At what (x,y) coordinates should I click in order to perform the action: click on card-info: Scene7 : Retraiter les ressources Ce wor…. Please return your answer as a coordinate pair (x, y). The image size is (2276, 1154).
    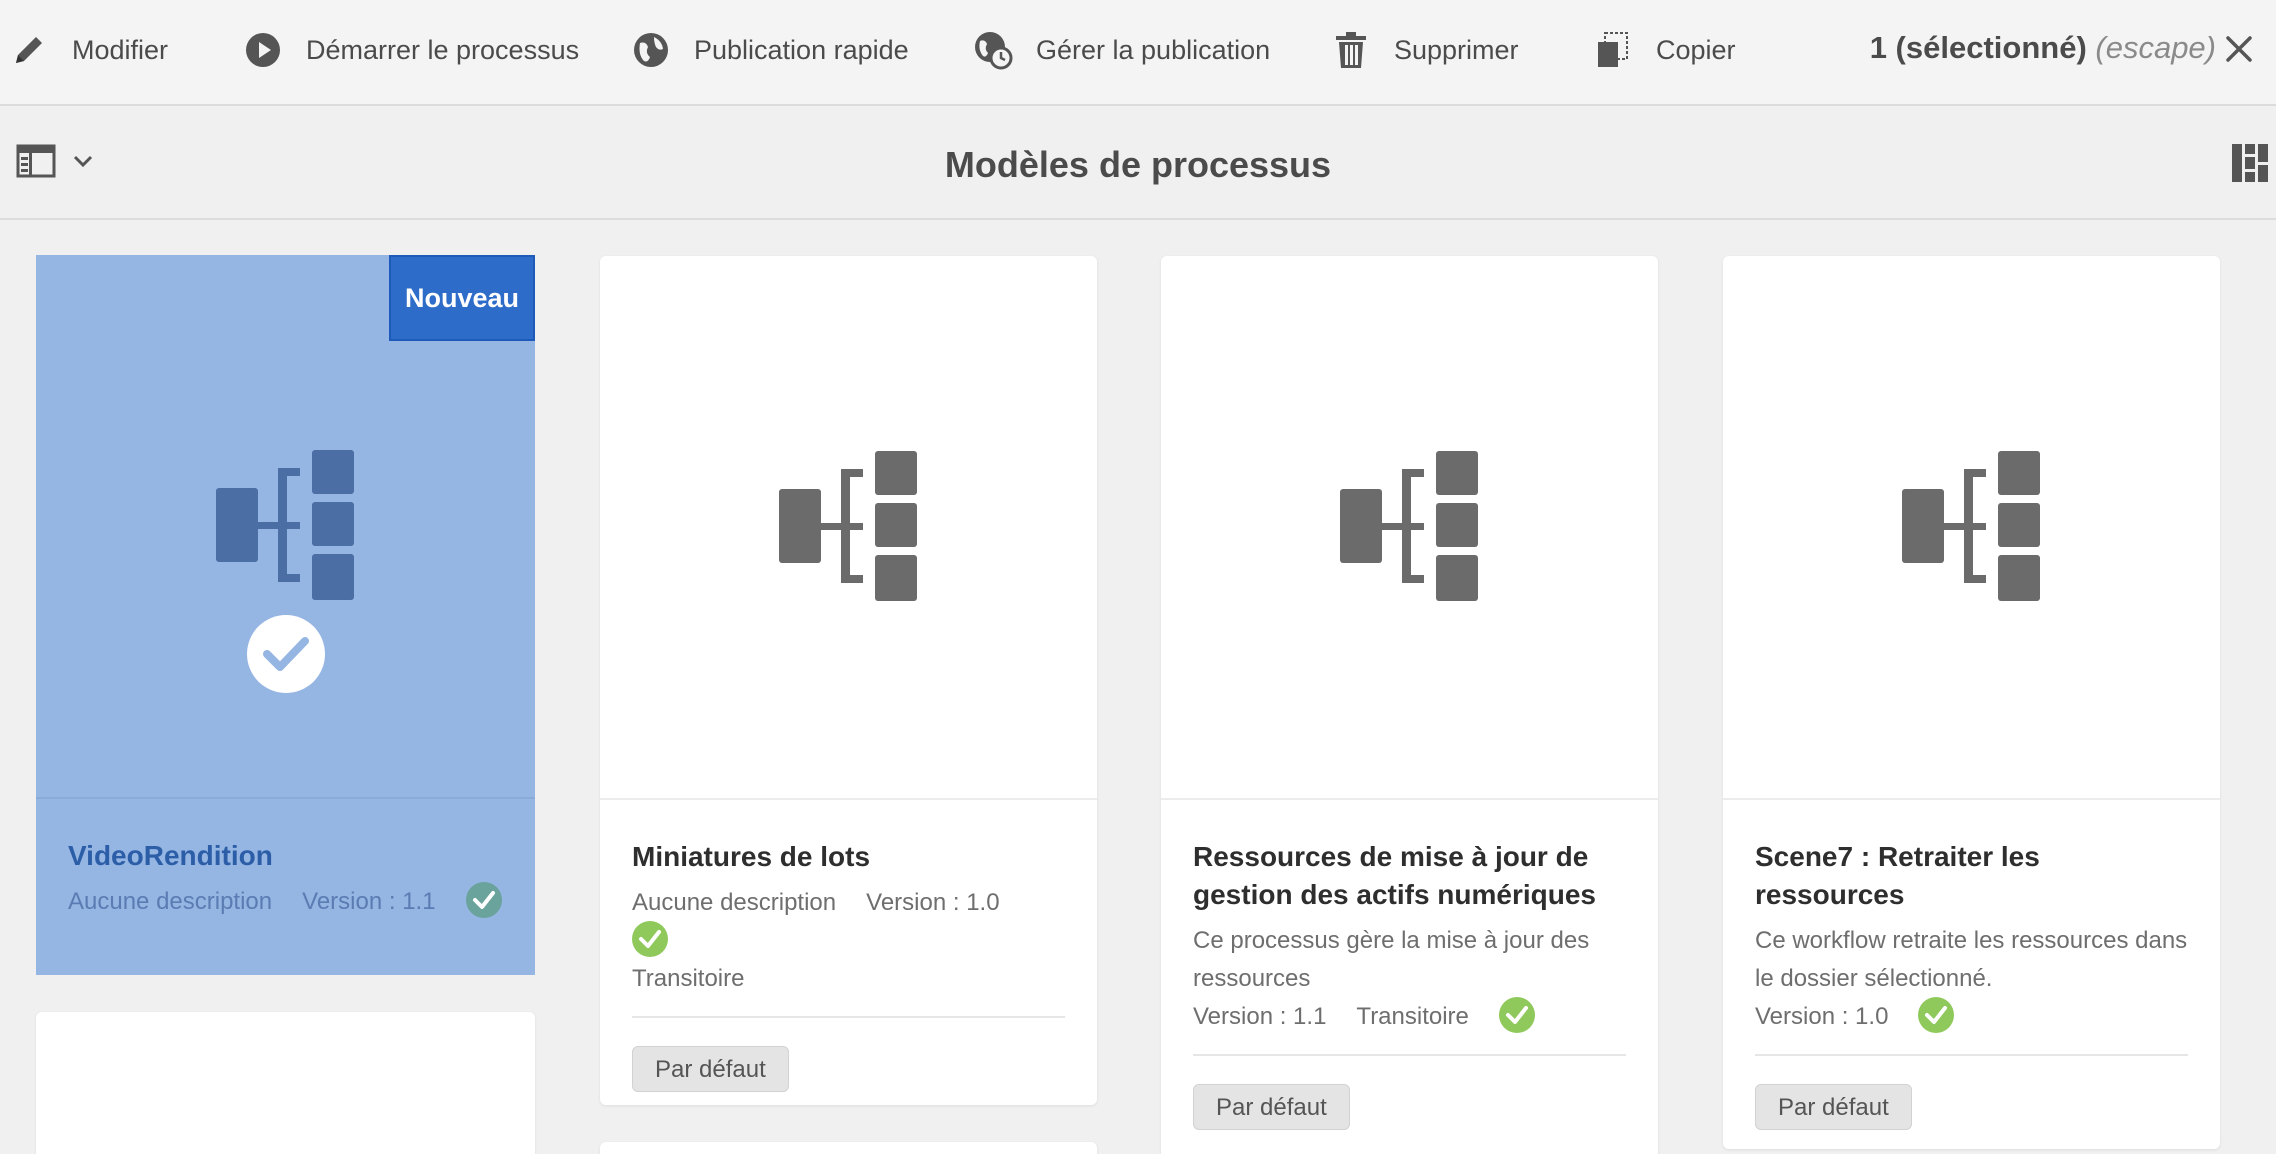
    Looking at the image, I should click on (1971, 984).